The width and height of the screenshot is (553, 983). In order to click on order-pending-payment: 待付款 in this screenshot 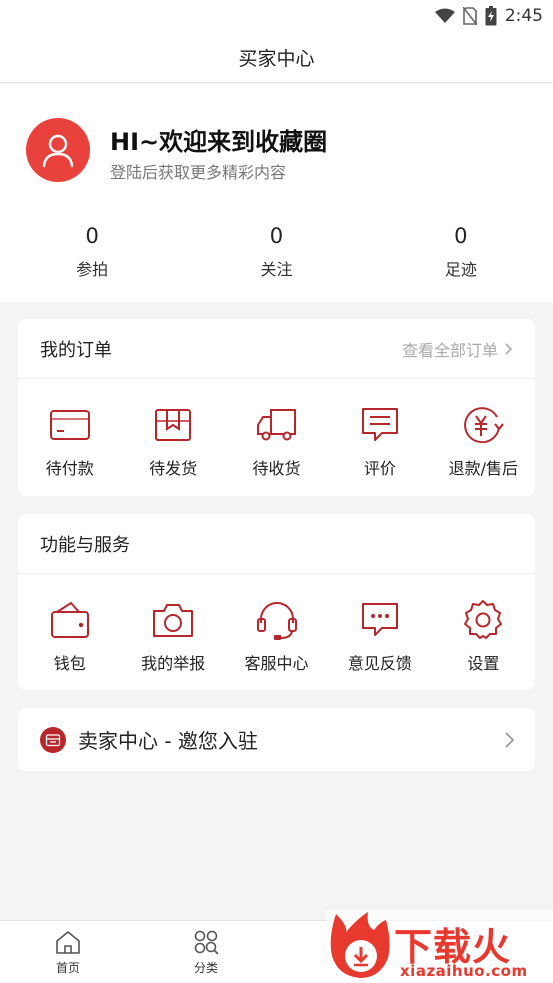, I will do `click(69, 437)`.